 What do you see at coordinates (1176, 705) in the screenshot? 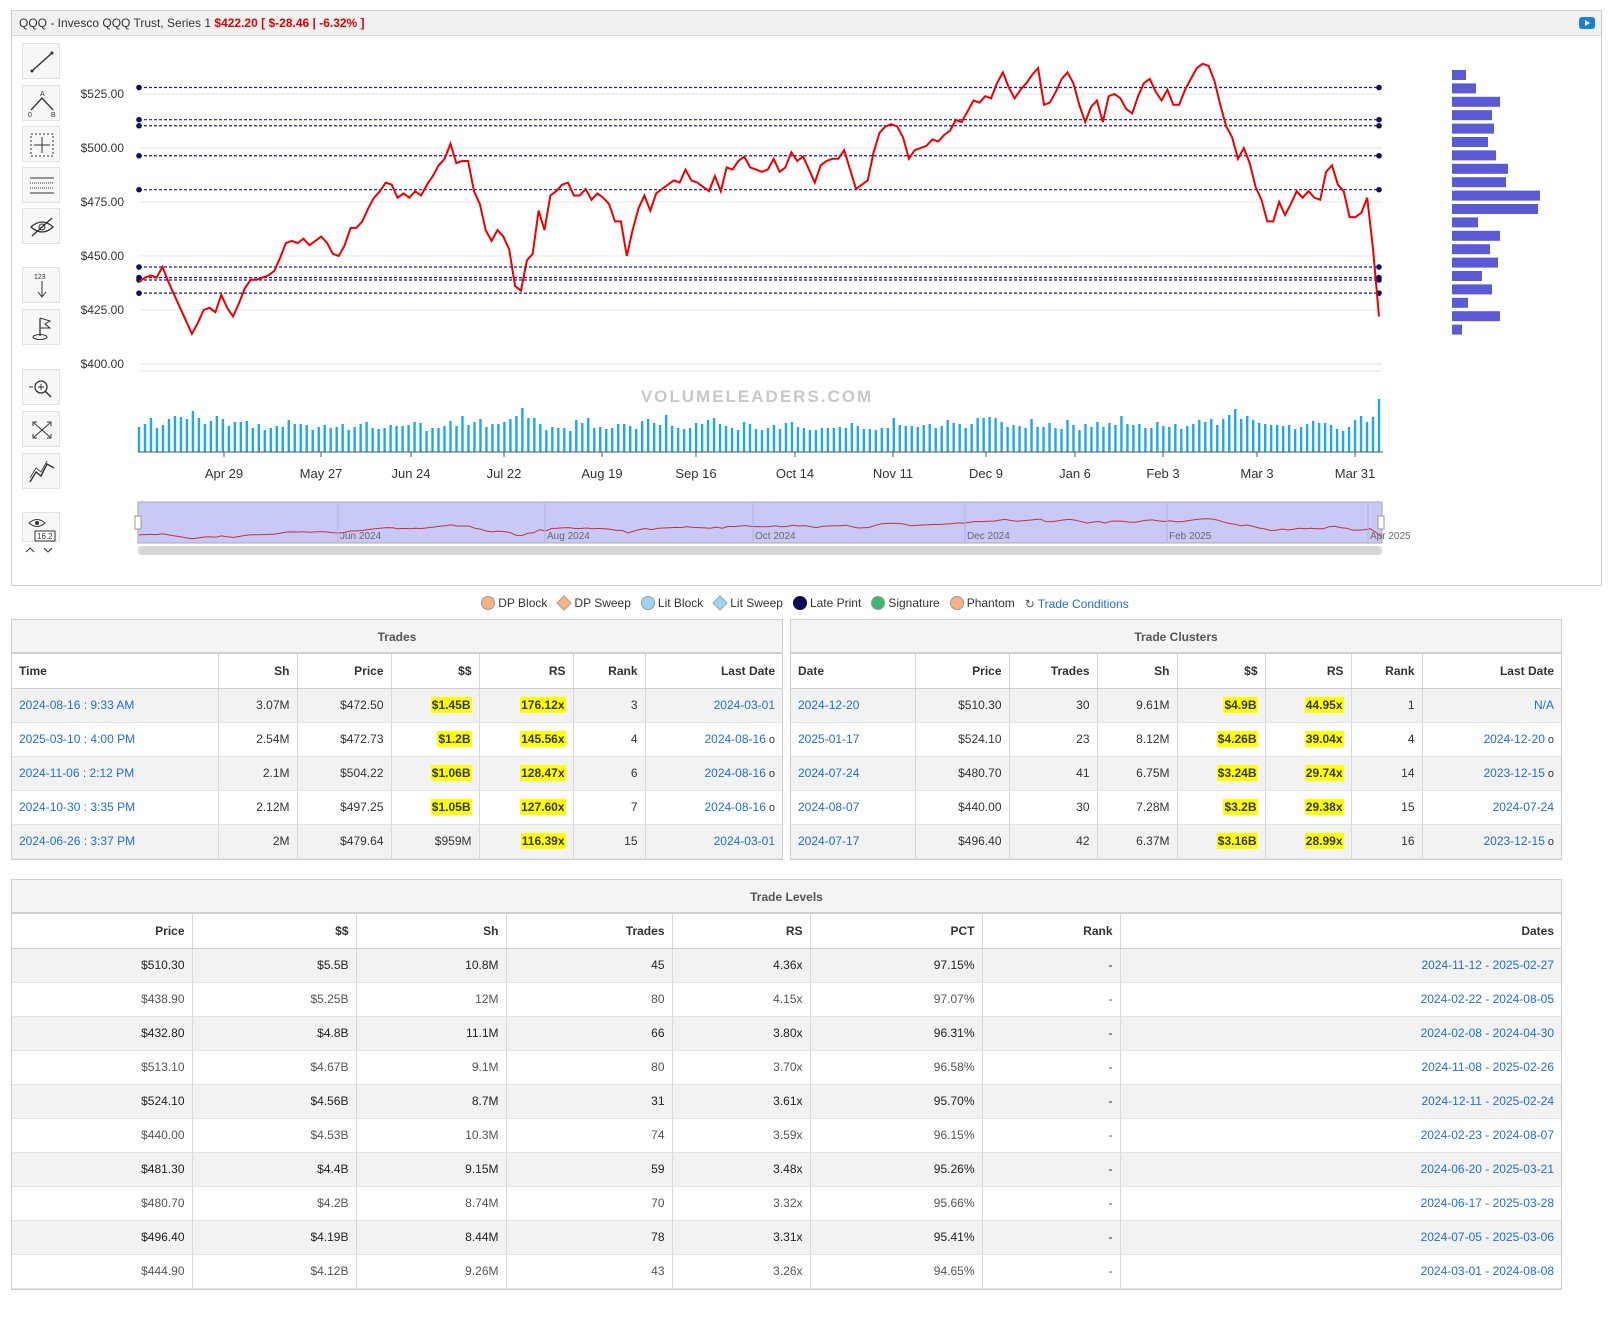
I see `table-row: 2024-12-20 $510.30 30 9.61M $4.9B 44.95x 1 N/A` at bounding box center [1176, 705].